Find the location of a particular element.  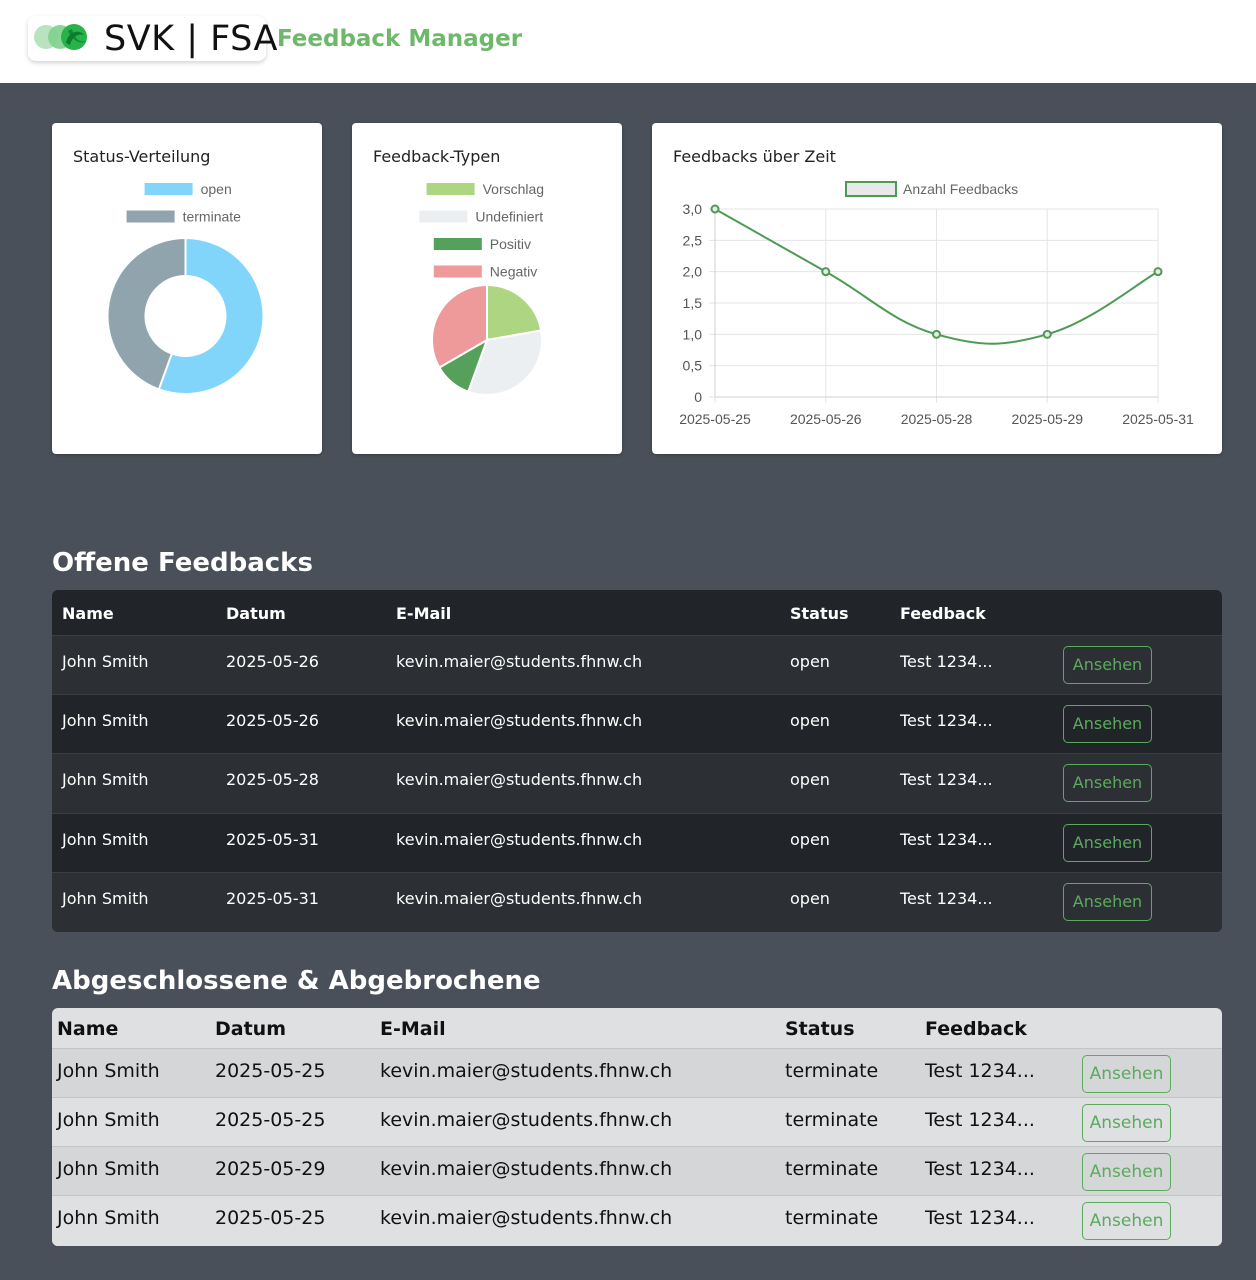

y-tick-label: 2,0 is located at coordinates (693, 272).